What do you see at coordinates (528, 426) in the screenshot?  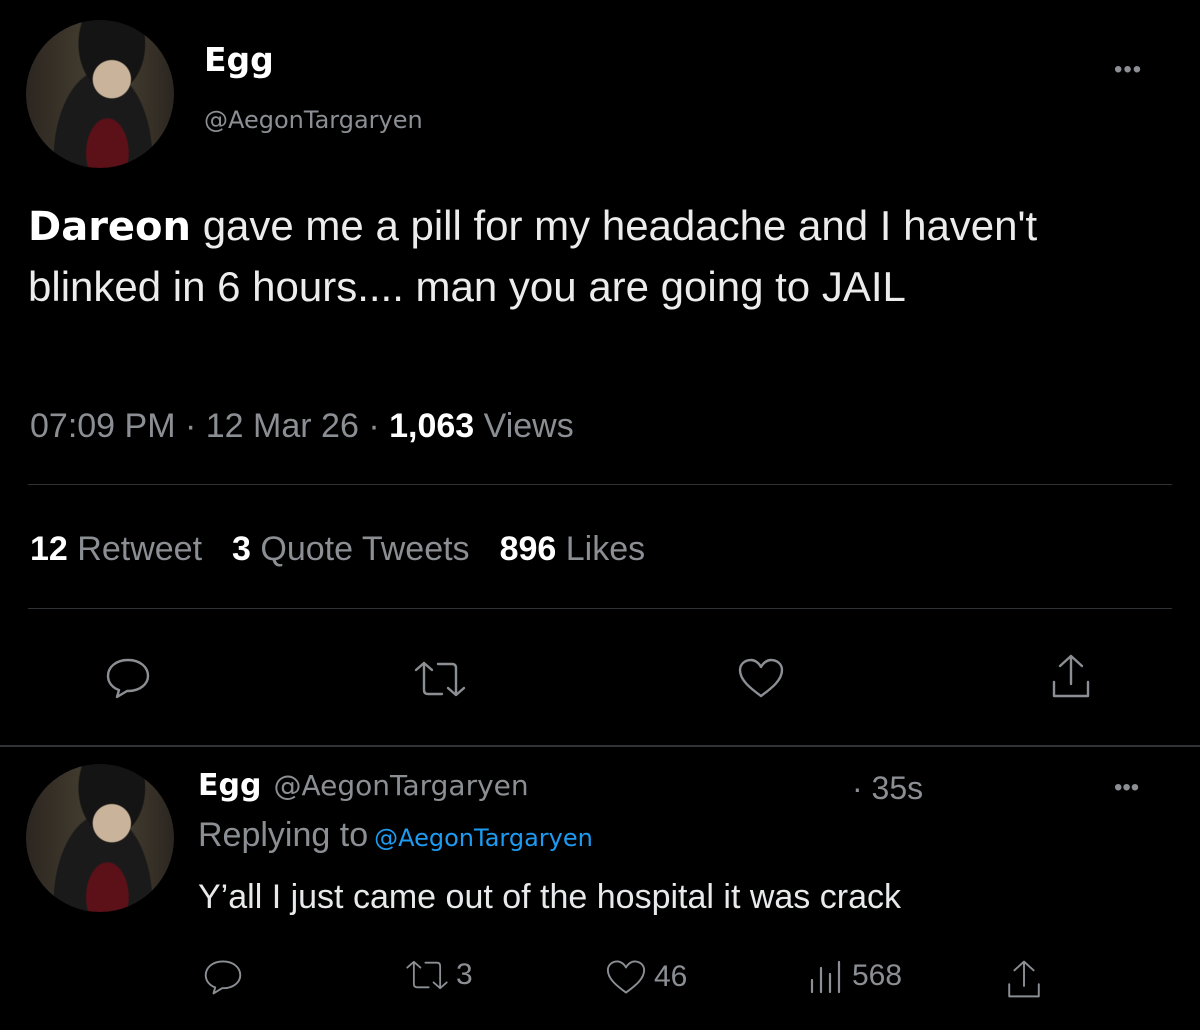 I see `views-label: Views` at bounding box center [528, 426].